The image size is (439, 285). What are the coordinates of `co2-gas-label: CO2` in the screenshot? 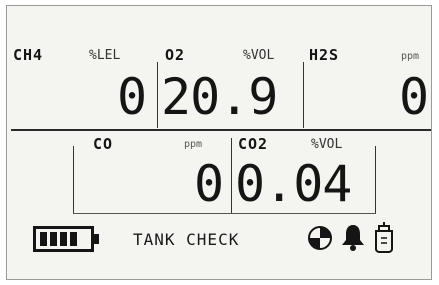 It's located at (253, 144).